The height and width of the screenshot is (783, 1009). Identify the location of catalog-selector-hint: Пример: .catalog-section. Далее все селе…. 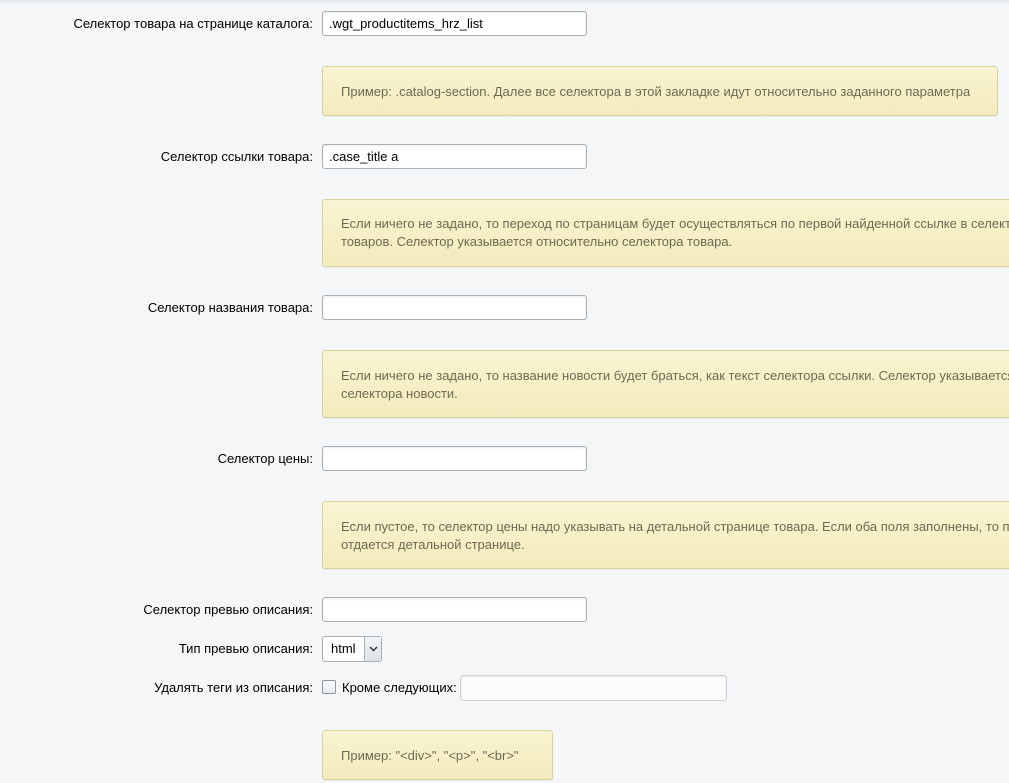
(660, 91).